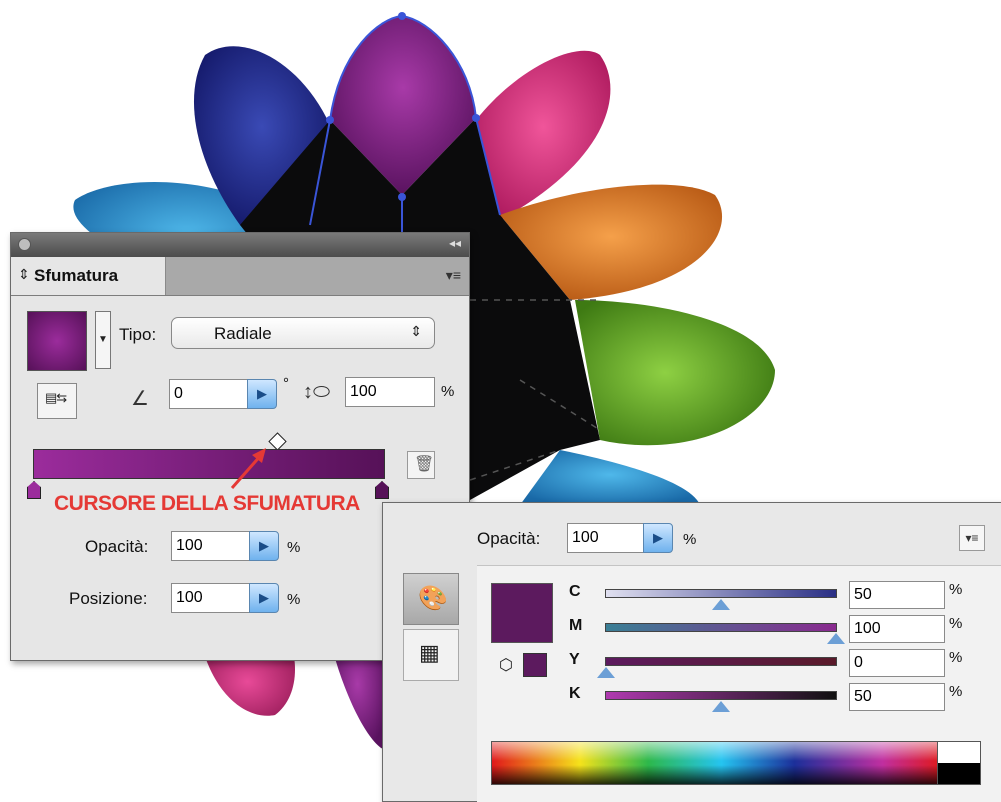 Image resolution: width=1001 pixels, height=802 pixels. I want to click on gradient-stop-slider-diamond, so click(277, 441).